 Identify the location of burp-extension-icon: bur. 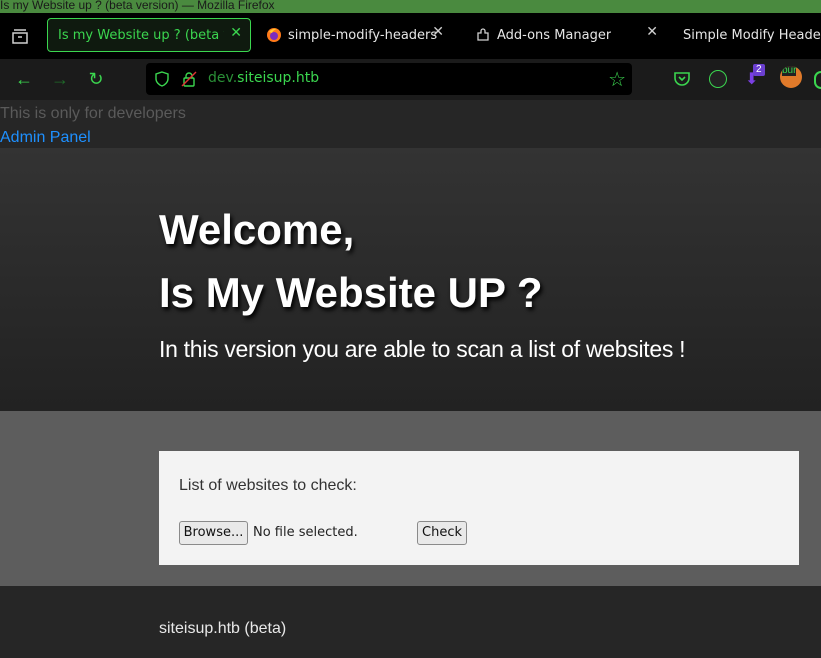
(791, 77).